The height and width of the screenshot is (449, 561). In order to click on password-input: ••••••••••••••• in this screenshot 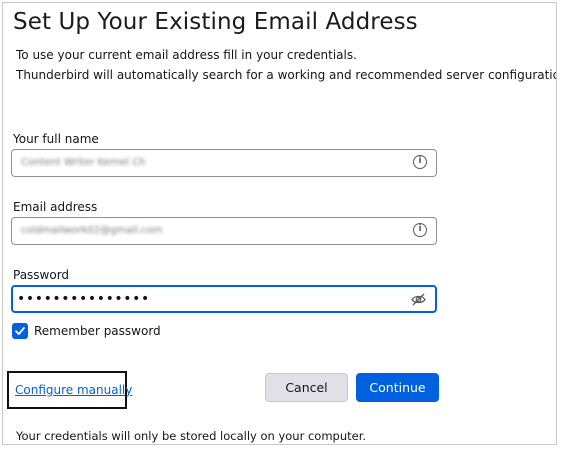, I will do `click(224, 299)`.